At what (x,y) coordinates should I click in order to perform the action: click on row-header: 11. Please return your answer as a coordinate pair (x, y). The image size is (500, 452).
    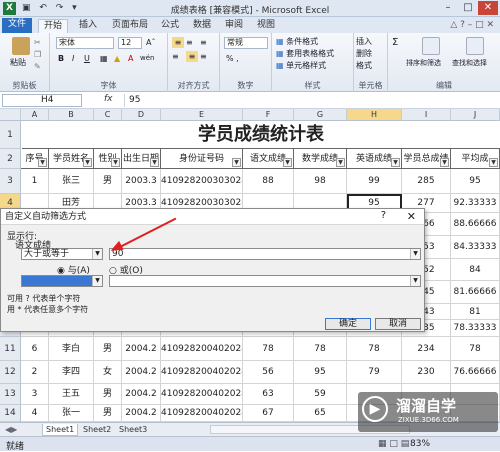
    Looking at the image, I should click on (10, 349).